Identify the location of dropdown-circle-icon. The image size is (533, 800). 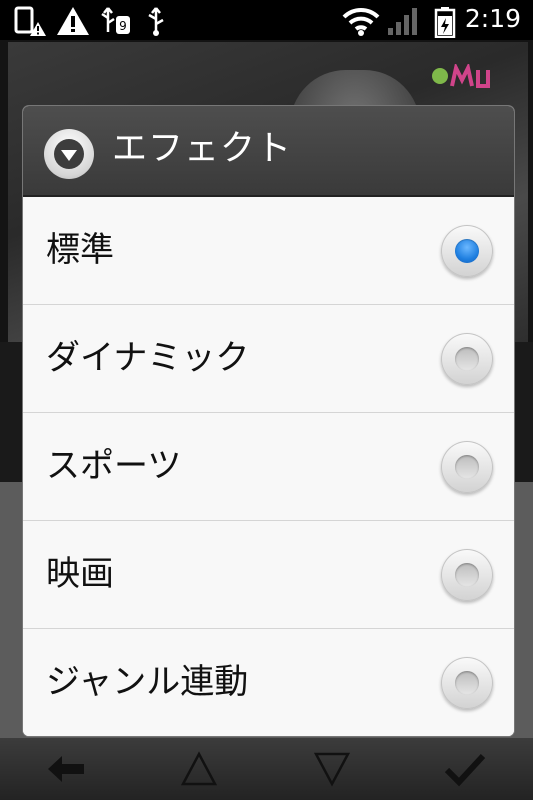
(69, 154).